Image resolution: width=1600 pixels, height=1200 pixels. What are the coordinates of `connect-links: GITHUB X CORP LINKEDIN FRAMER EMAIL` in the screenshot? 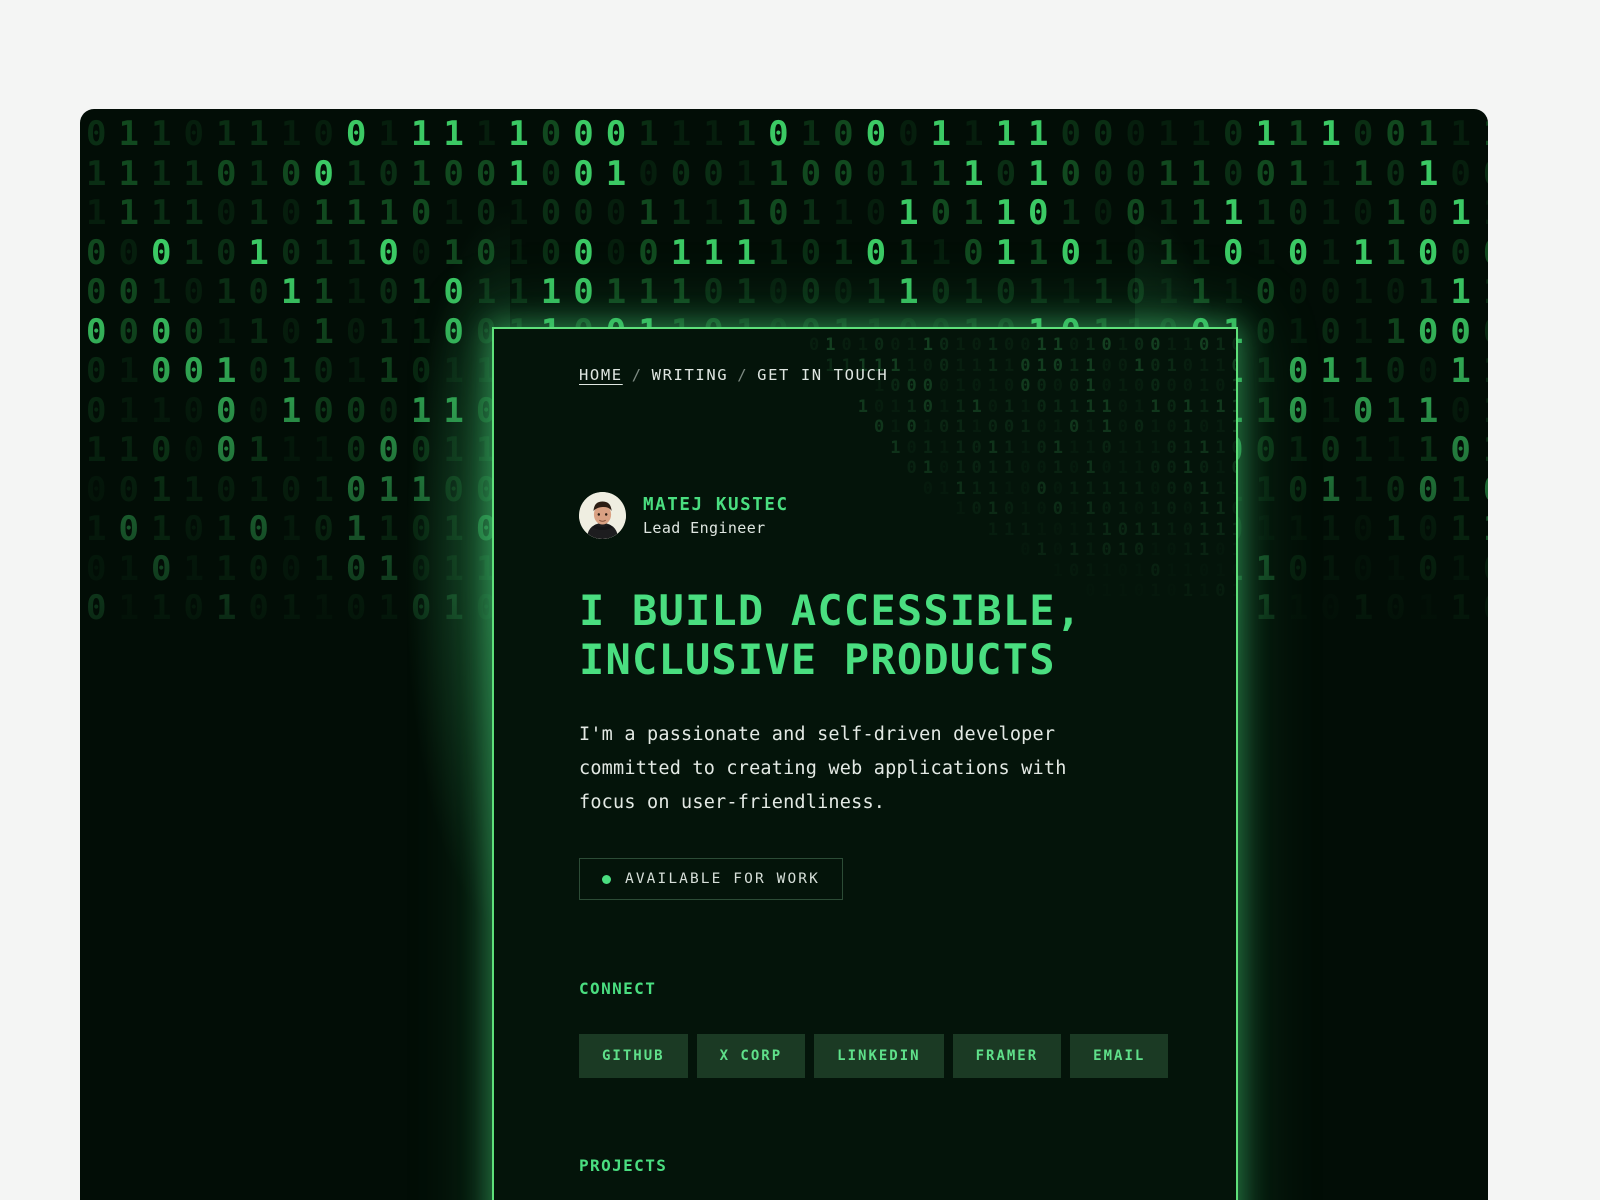 It's located at (885, 1056).